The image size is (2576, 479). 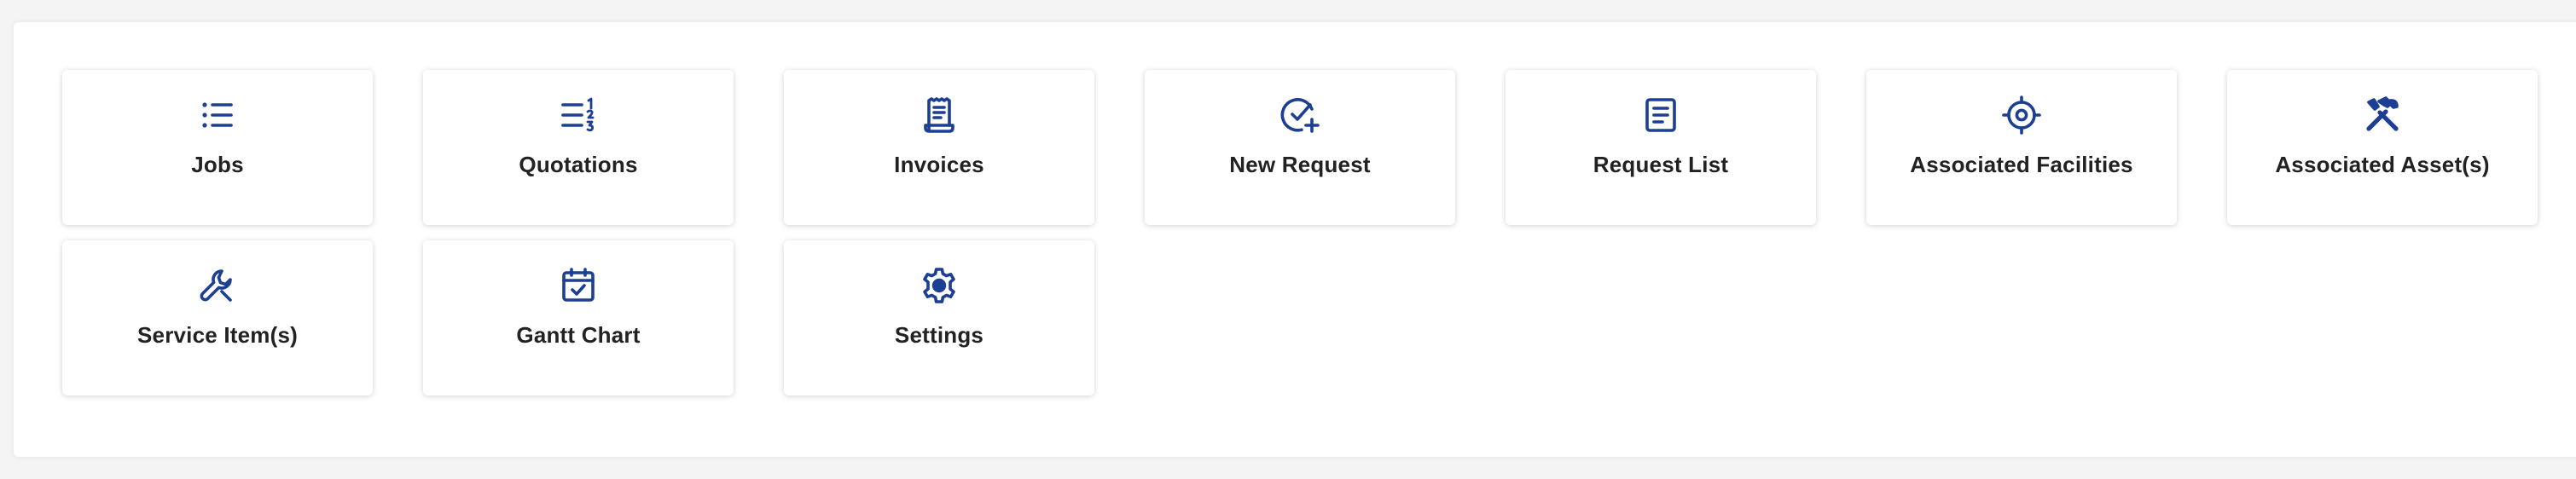 What do you see at coordinates (578, 317) in the screenshot?
I see `tile-gantt-chart: Gantt Chart` at bounding box center [578, 317].